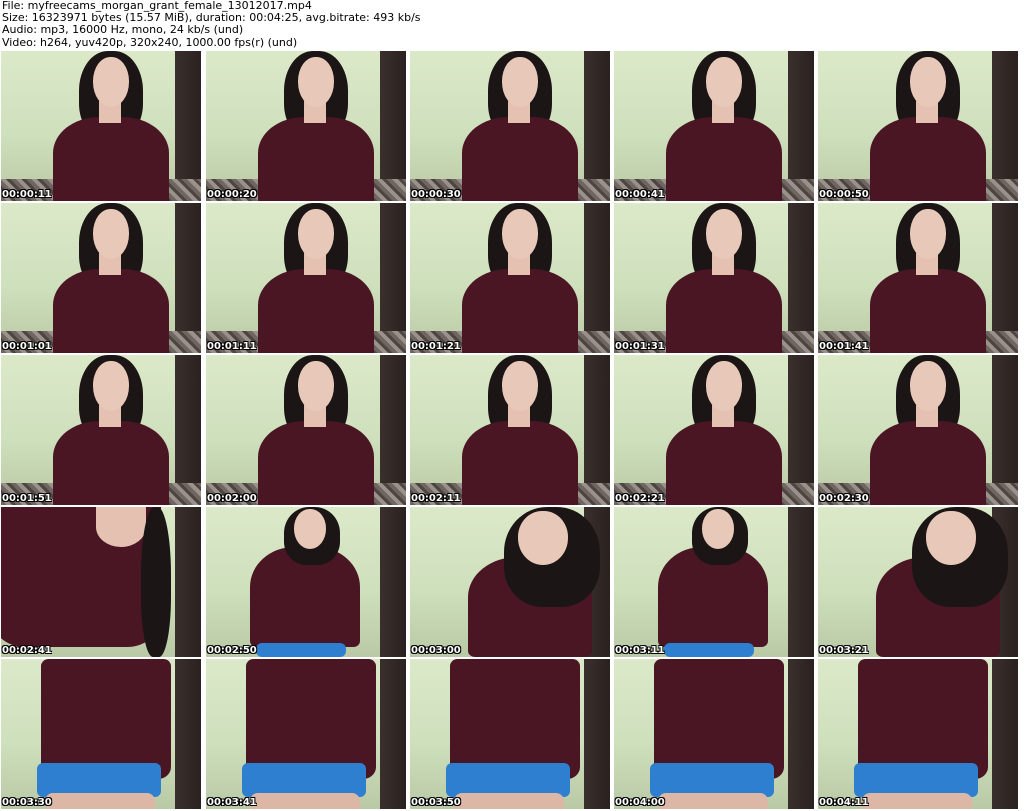 The width and height of the screenshot is (1024, 811). Describe the element at coordinates (714, 734) in the screenshot. I see `video-thumbnail: 00:04:00` at that location.